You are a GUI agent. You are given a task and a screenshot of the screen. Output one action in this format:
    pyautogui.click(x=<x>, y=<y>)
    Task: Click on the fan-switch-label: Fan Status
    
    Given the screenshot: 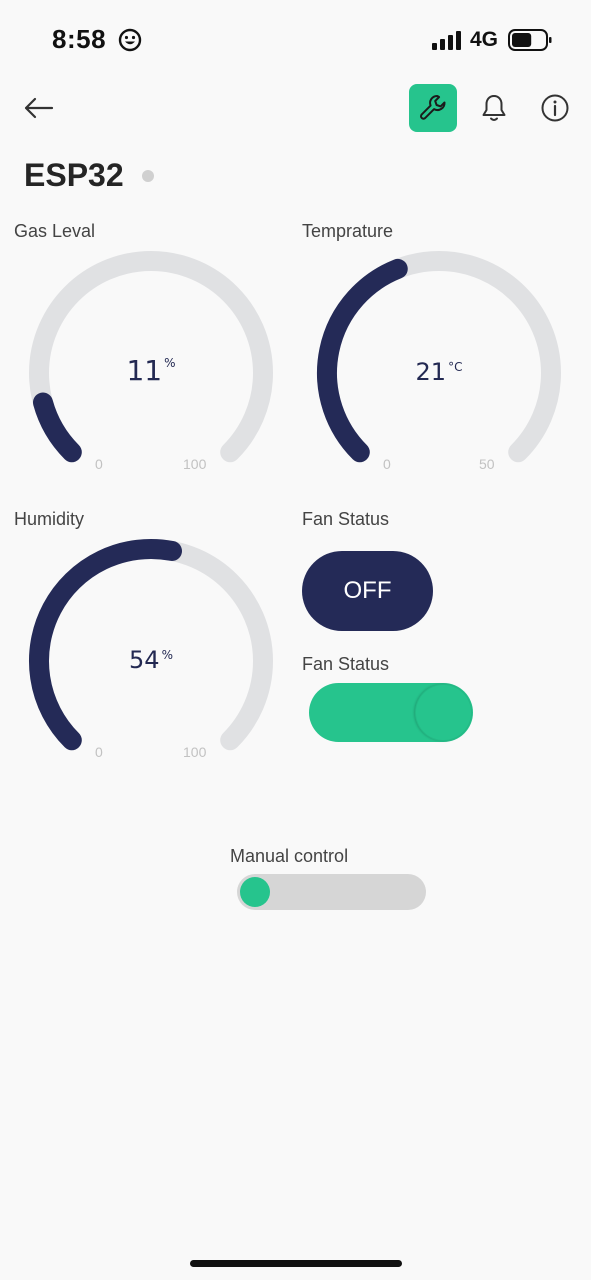 What is the action you would take?
    pyautogui.click(x=346, y=664)
    